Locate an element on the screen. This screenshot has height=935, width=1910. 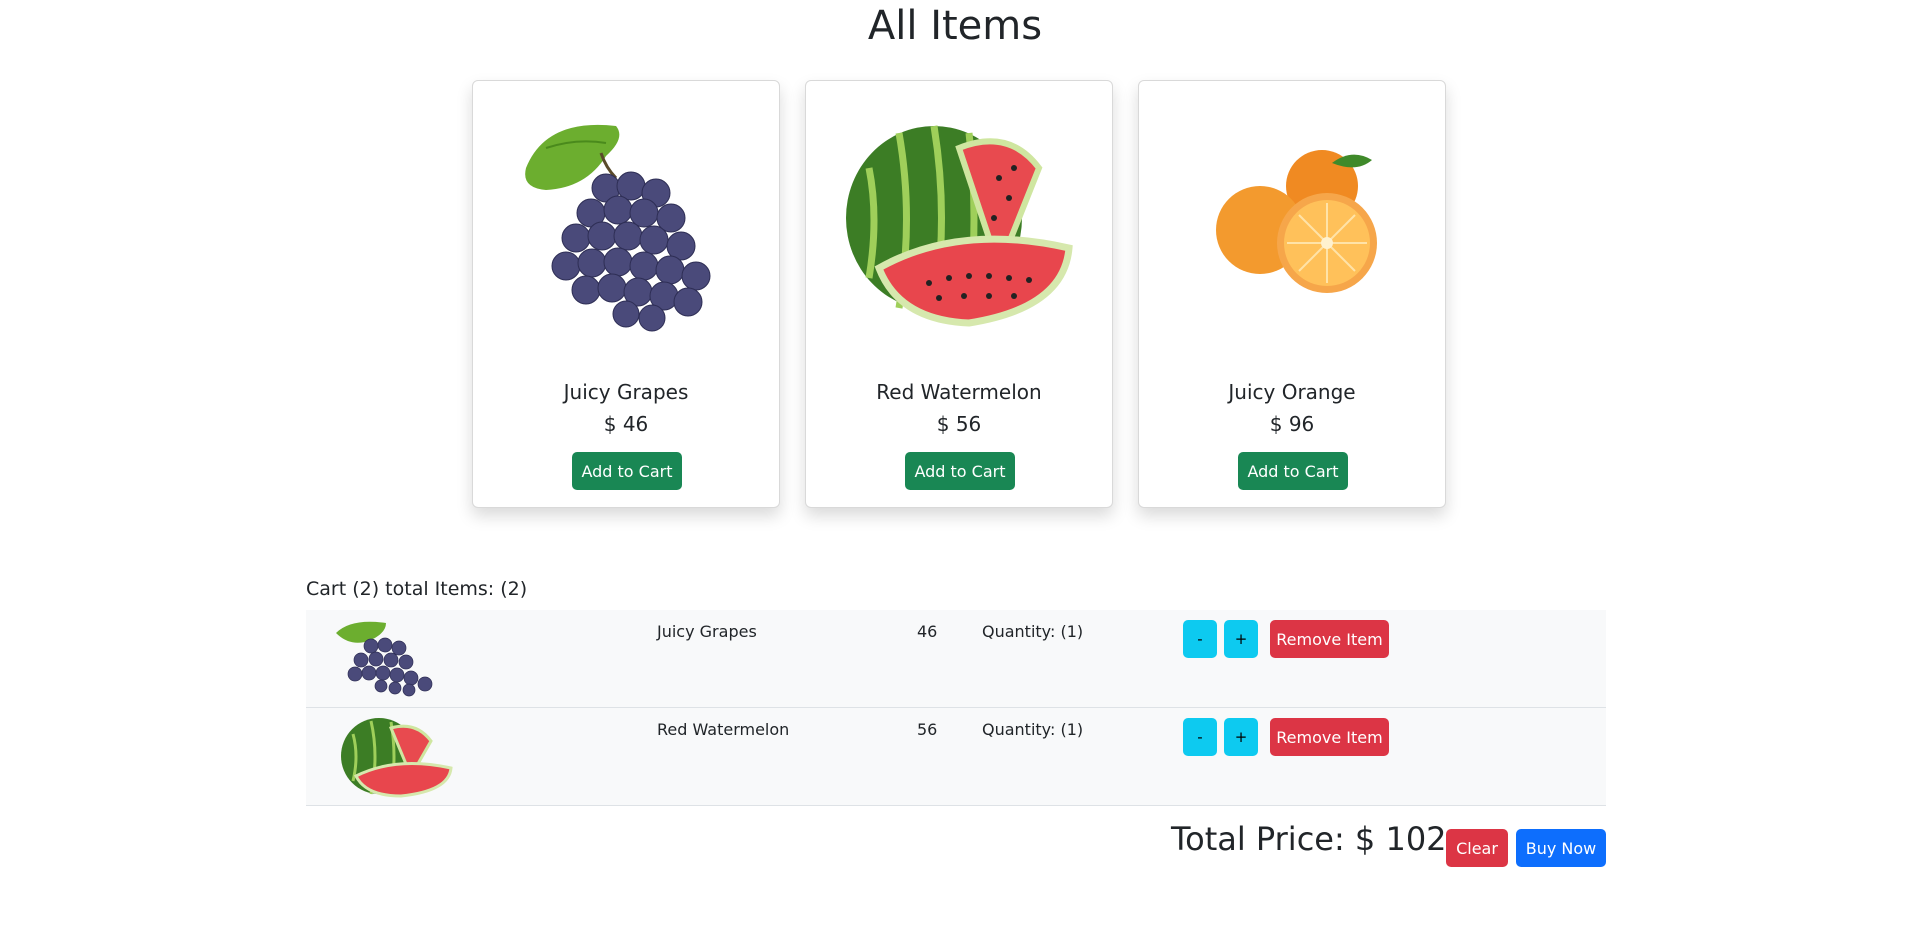
cart-item-price: 46 is located at coordinates (927, 631).